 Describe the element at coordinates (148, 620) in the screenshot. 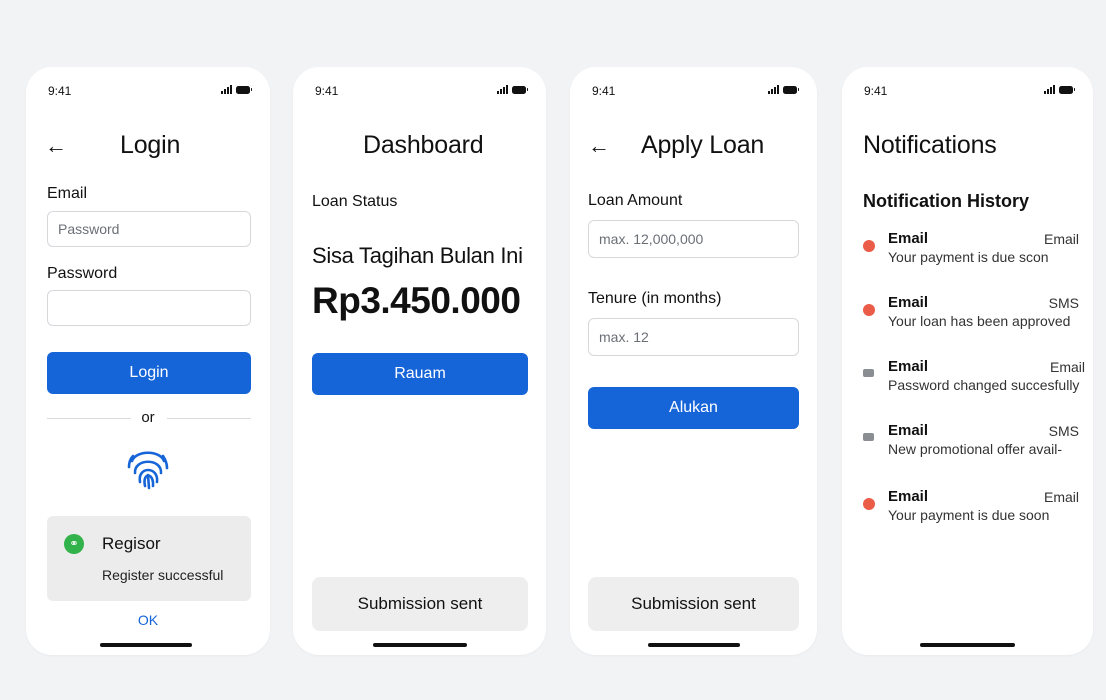

I see `ok-button: OK` at that location.